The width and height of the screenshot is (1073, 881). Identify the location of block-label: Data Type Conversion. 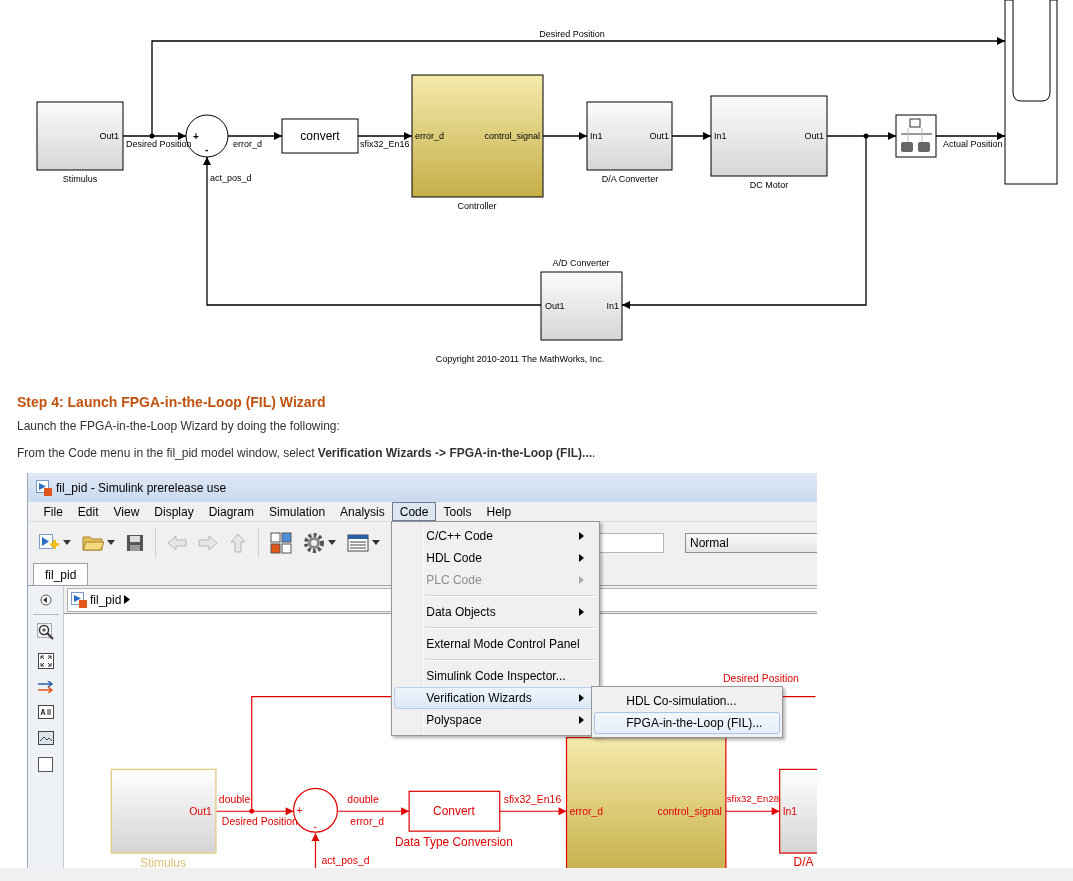
(454, 842).